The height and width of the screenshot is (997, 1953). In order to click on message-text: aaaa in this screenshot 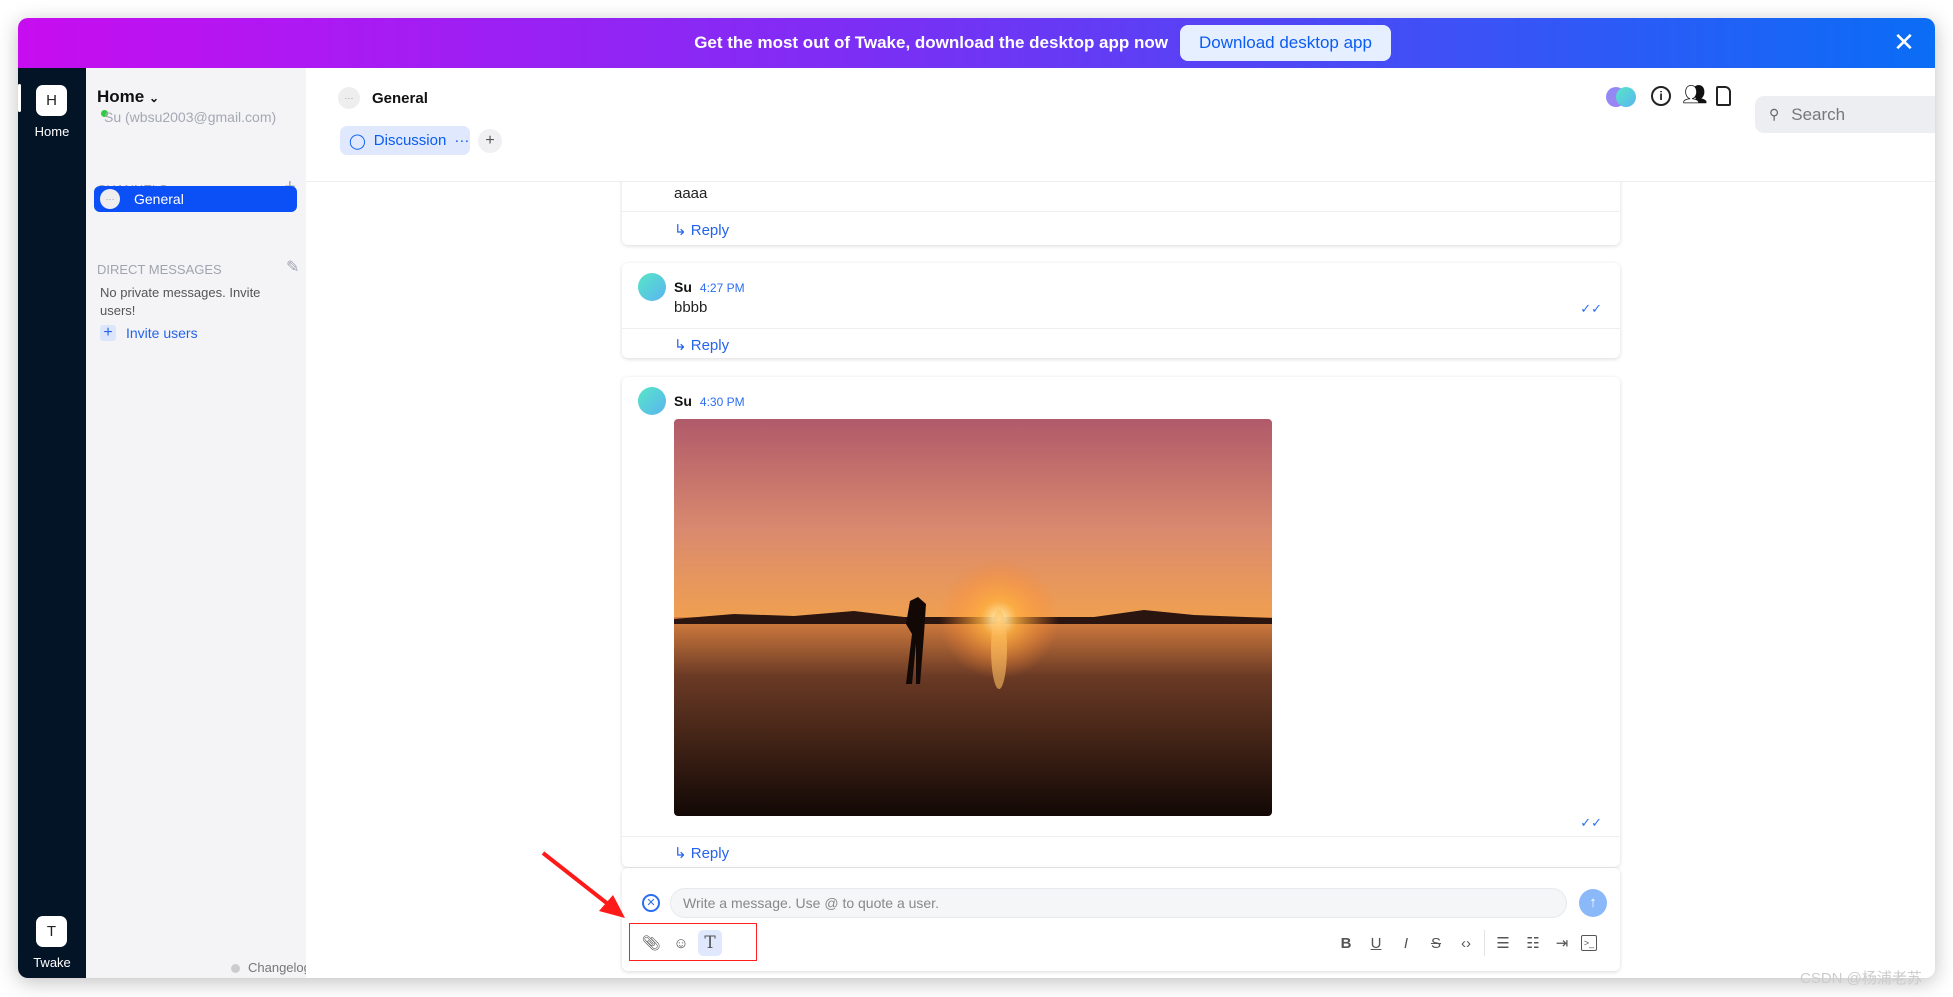, I will do `click(691, 193)`.